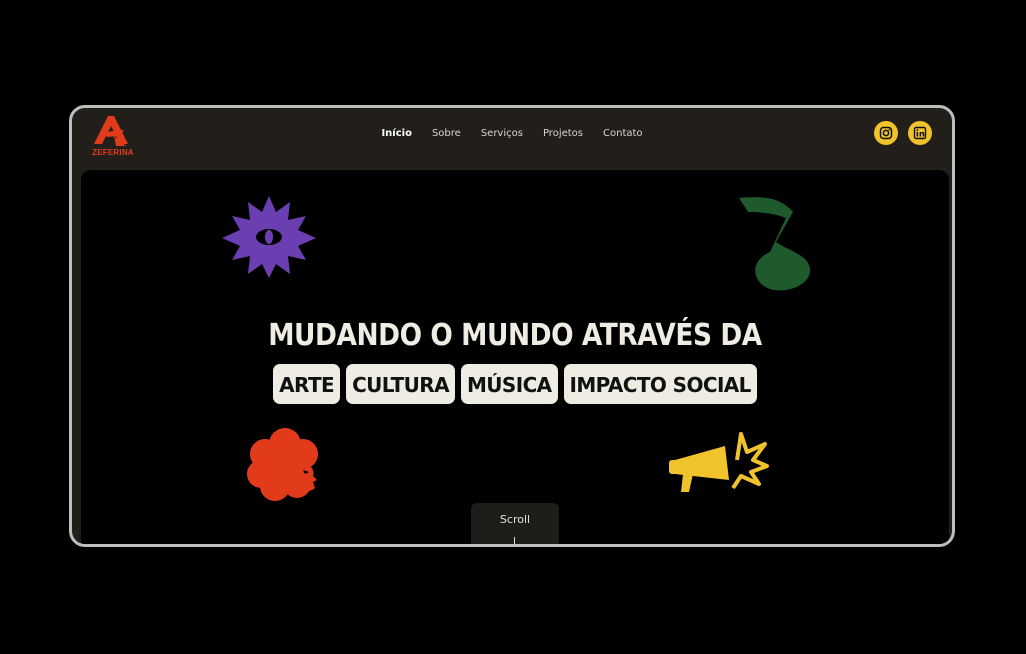  I want to click on nav-item-inicio: Início, so click(396, 133).